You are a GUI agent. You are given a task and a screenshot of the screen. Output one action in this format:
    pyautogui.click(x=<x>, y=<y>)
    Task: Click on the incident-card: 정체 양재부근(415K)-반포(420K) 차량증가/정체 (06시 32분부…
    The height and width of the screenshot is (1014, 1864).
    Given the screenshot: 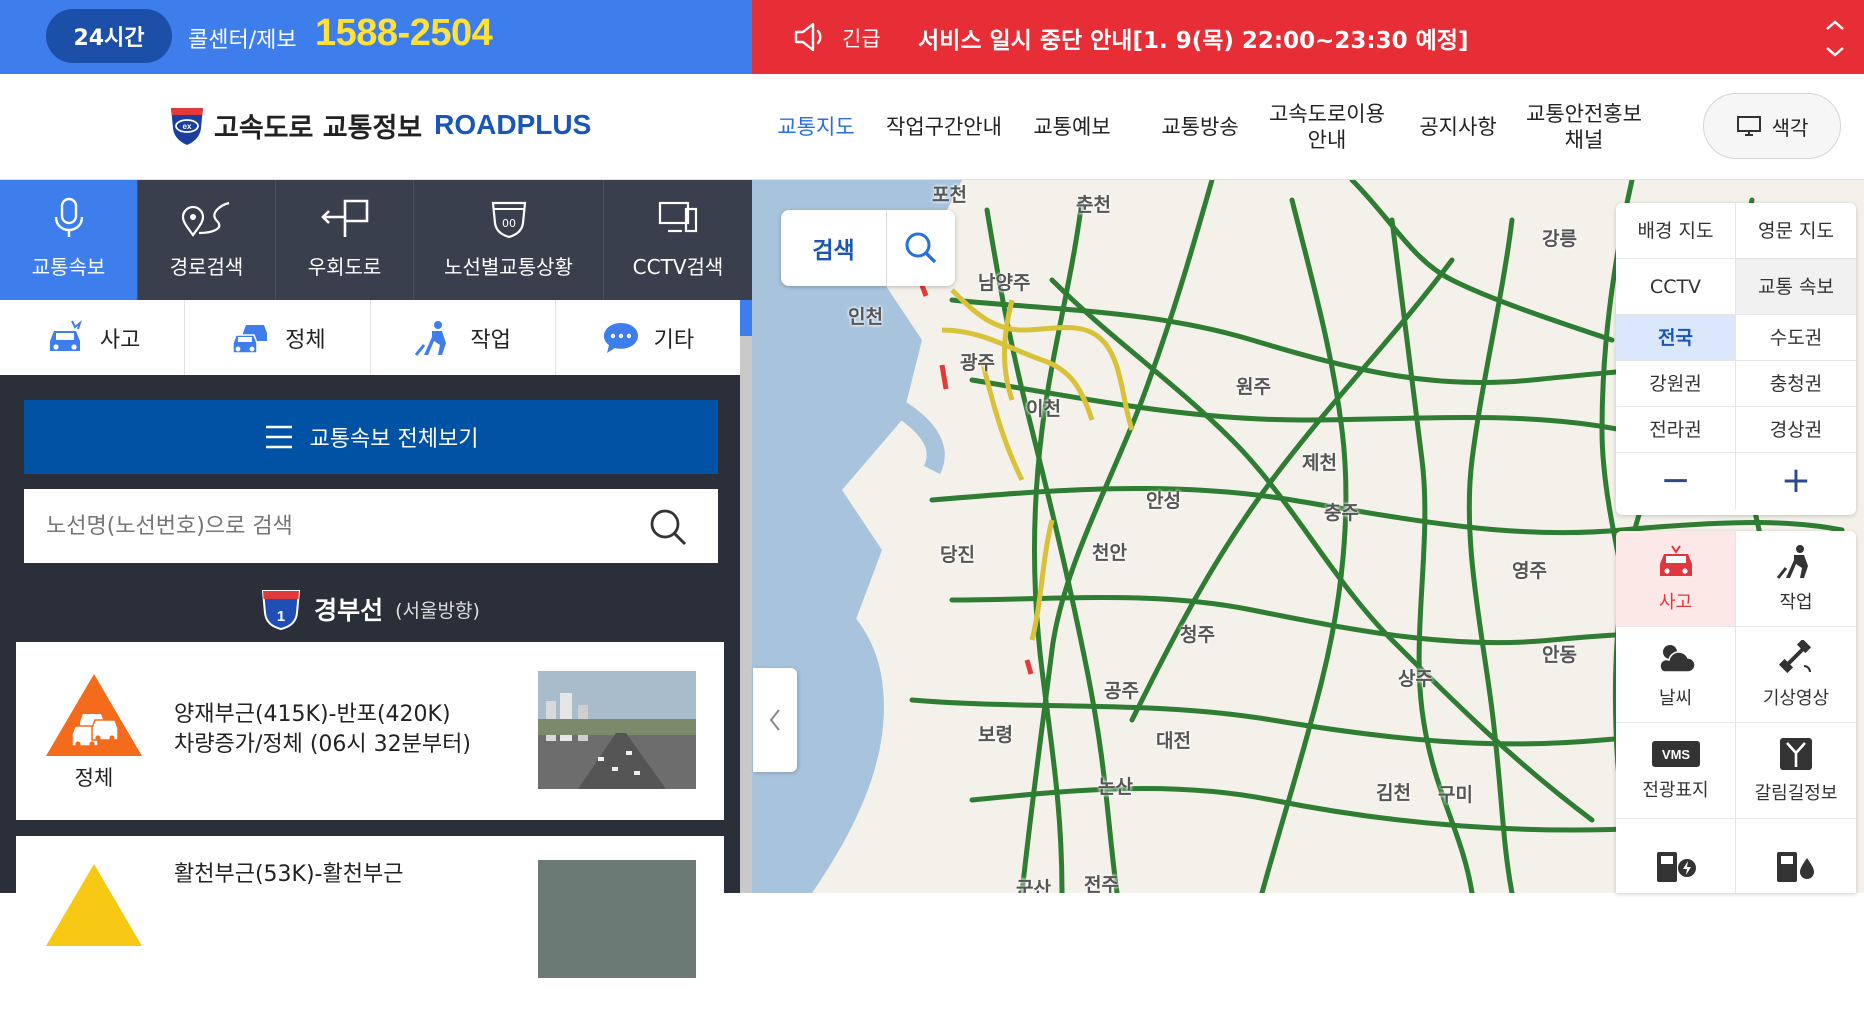 What is the action you would take?
    pyautogui.click(x=370, y=731)
    